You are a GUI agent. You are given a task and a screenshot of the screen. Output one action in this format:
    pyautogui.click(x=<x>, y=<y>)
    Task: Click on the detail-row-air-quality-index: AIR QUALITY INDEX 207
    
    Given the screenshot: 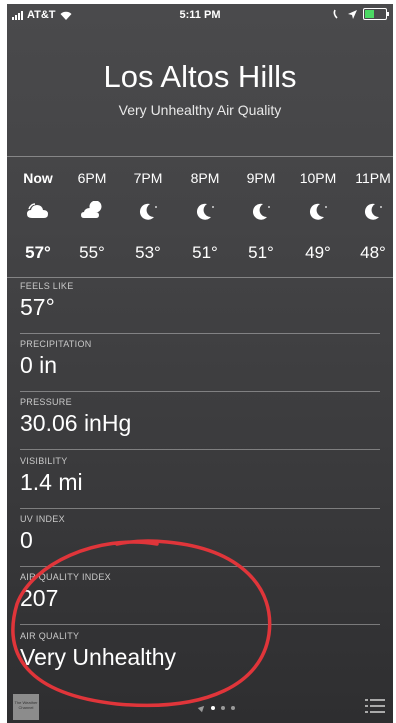 What is the action you would take?
    pyautogui.click(x=200, y=598)
    